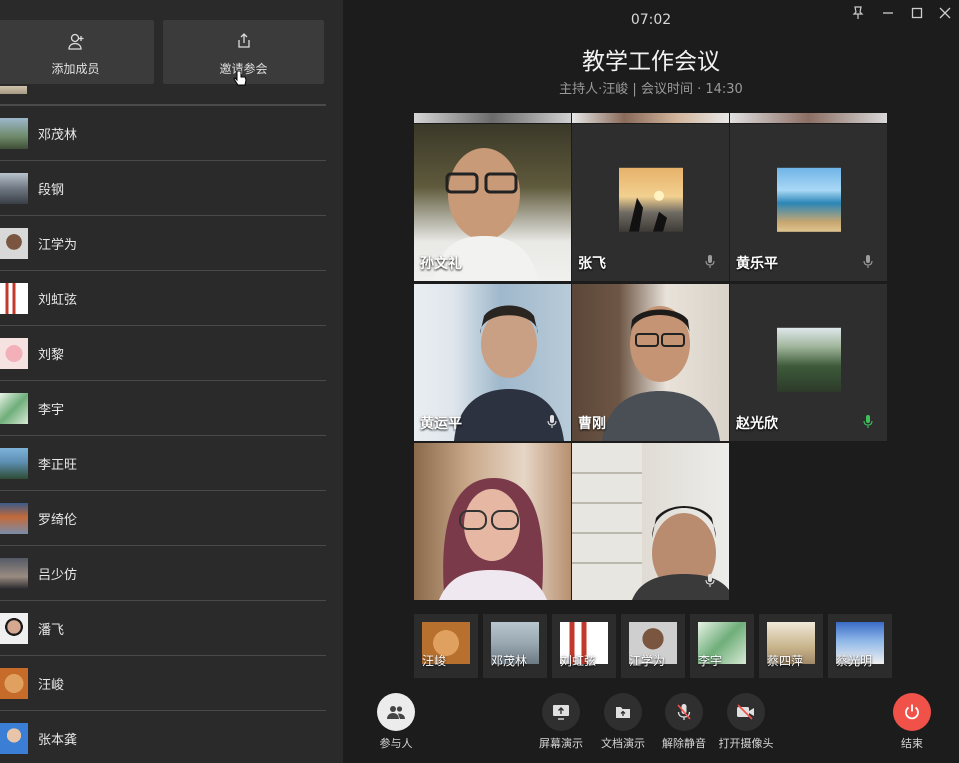  I want to click on video-tile: 孙文礼, so click(492, 202).